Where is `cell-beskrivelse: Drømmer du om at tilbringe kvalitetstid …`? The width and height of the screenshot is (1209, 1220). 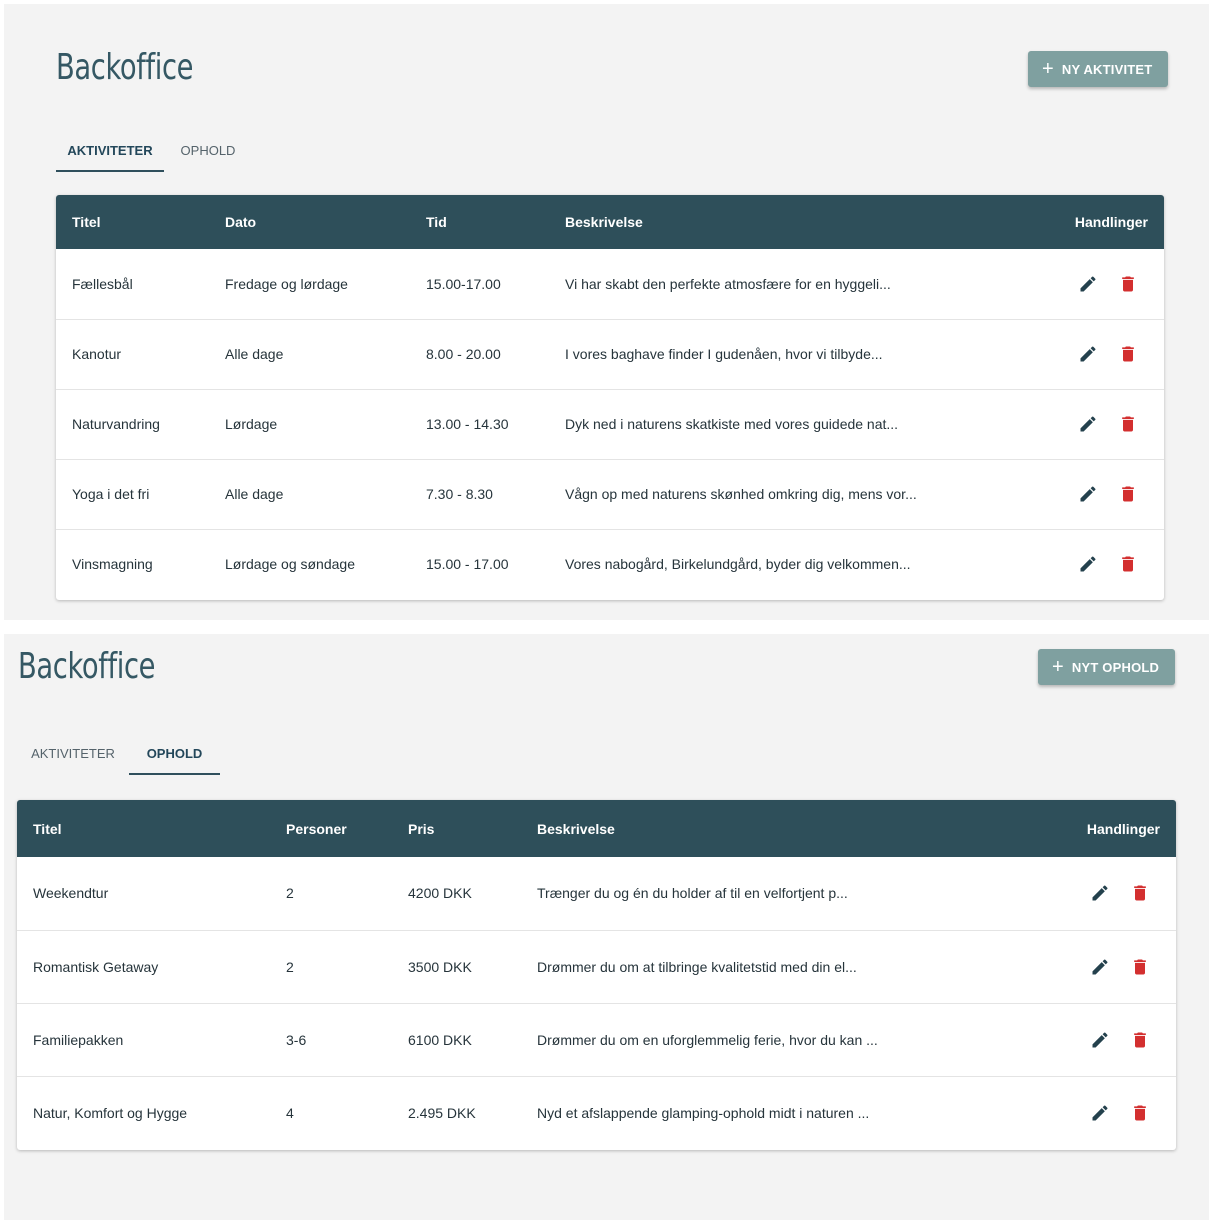
cell-beskrivelse: Drømmer du om at tilbringe kvalitetstid … is located at coordinates (771, 966).